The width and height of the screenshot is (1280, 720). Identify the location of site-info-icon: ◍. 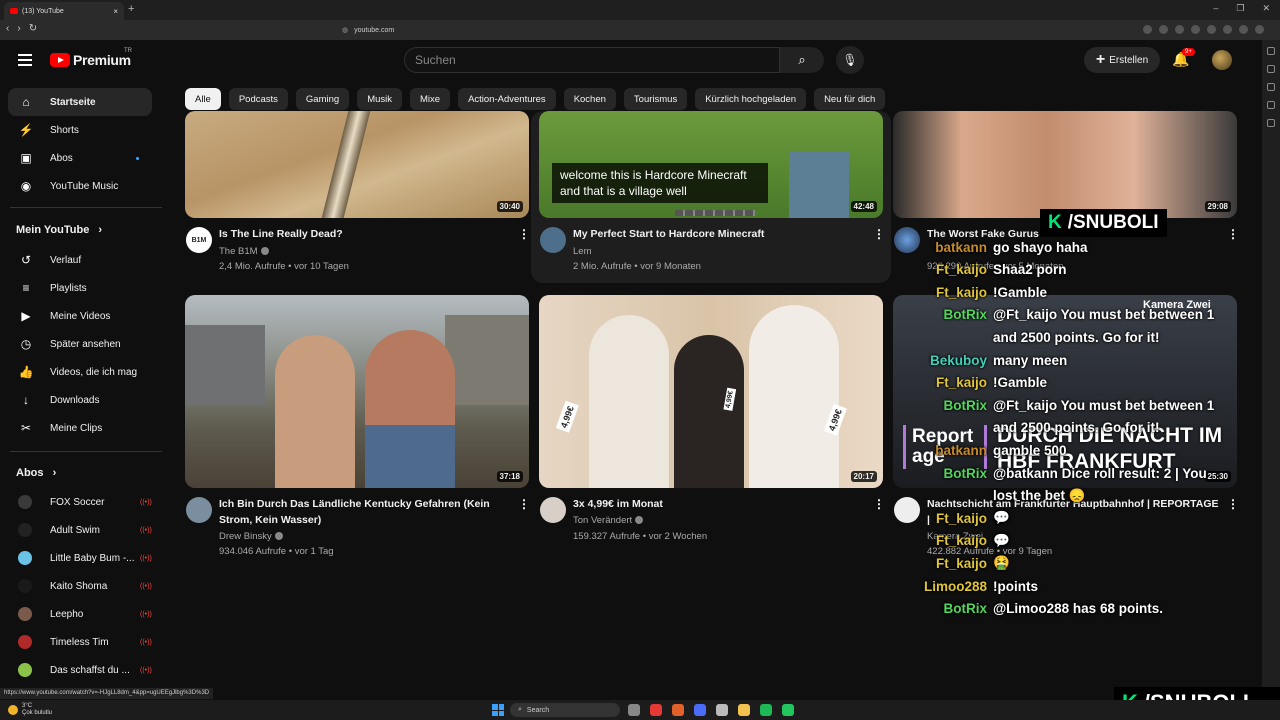
(345, 30).